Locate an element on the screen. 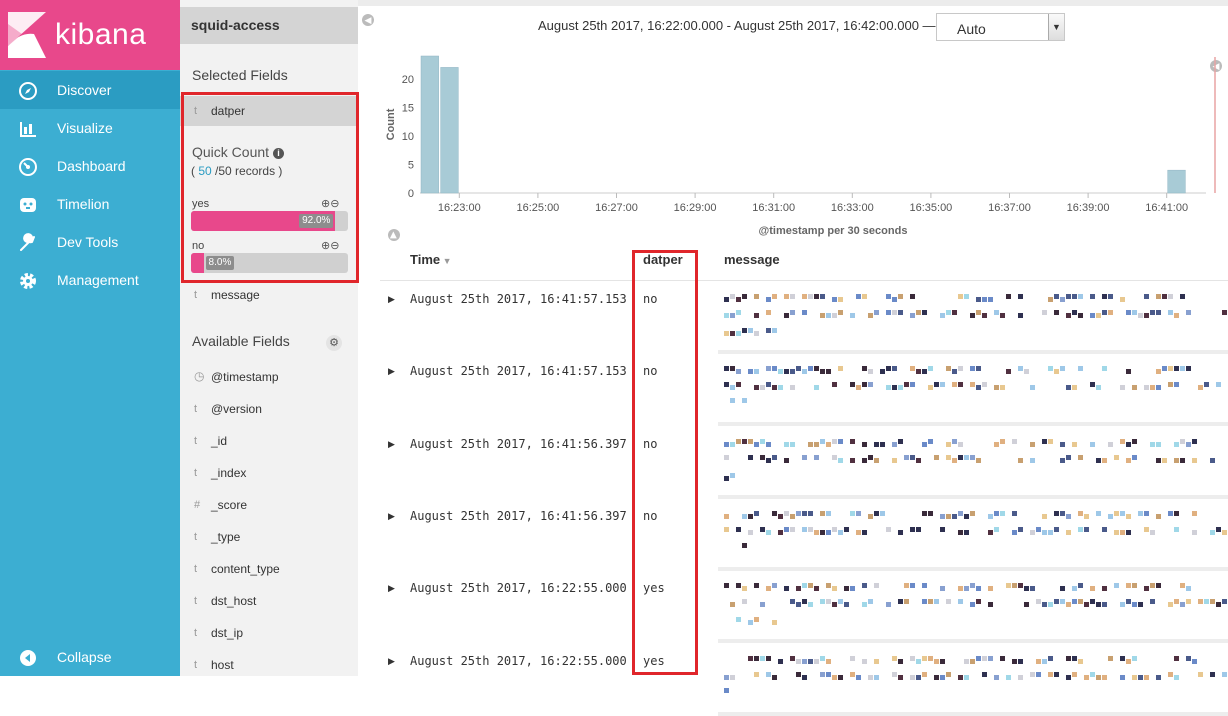 The height and width of the screenshot is (716, 1228). field-item: ◷ @timestamp is located at coordinates (269, 377).